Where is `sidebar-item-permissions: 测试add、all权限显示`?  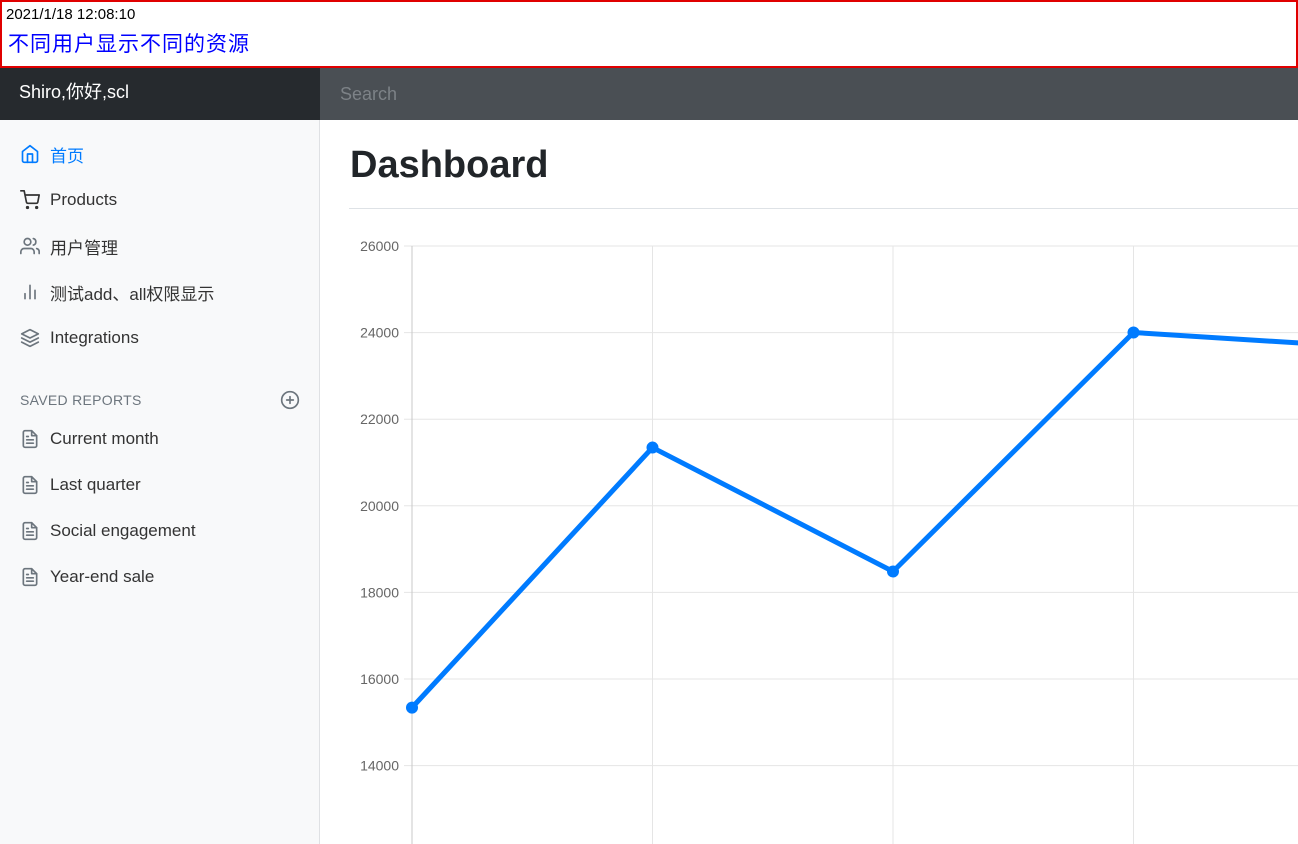 sidebar-item-permissions: 测试add、all权限显示 is located at coordinates (159, 292).